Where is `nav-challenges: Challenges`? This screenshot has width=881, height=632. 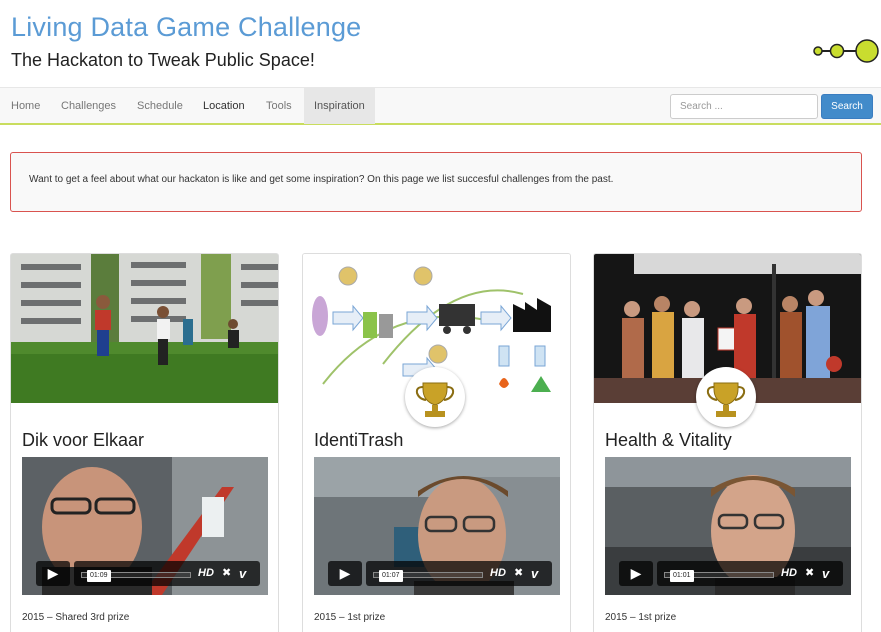
nav-challenges: Challenges is located at coordinates (88, 106).